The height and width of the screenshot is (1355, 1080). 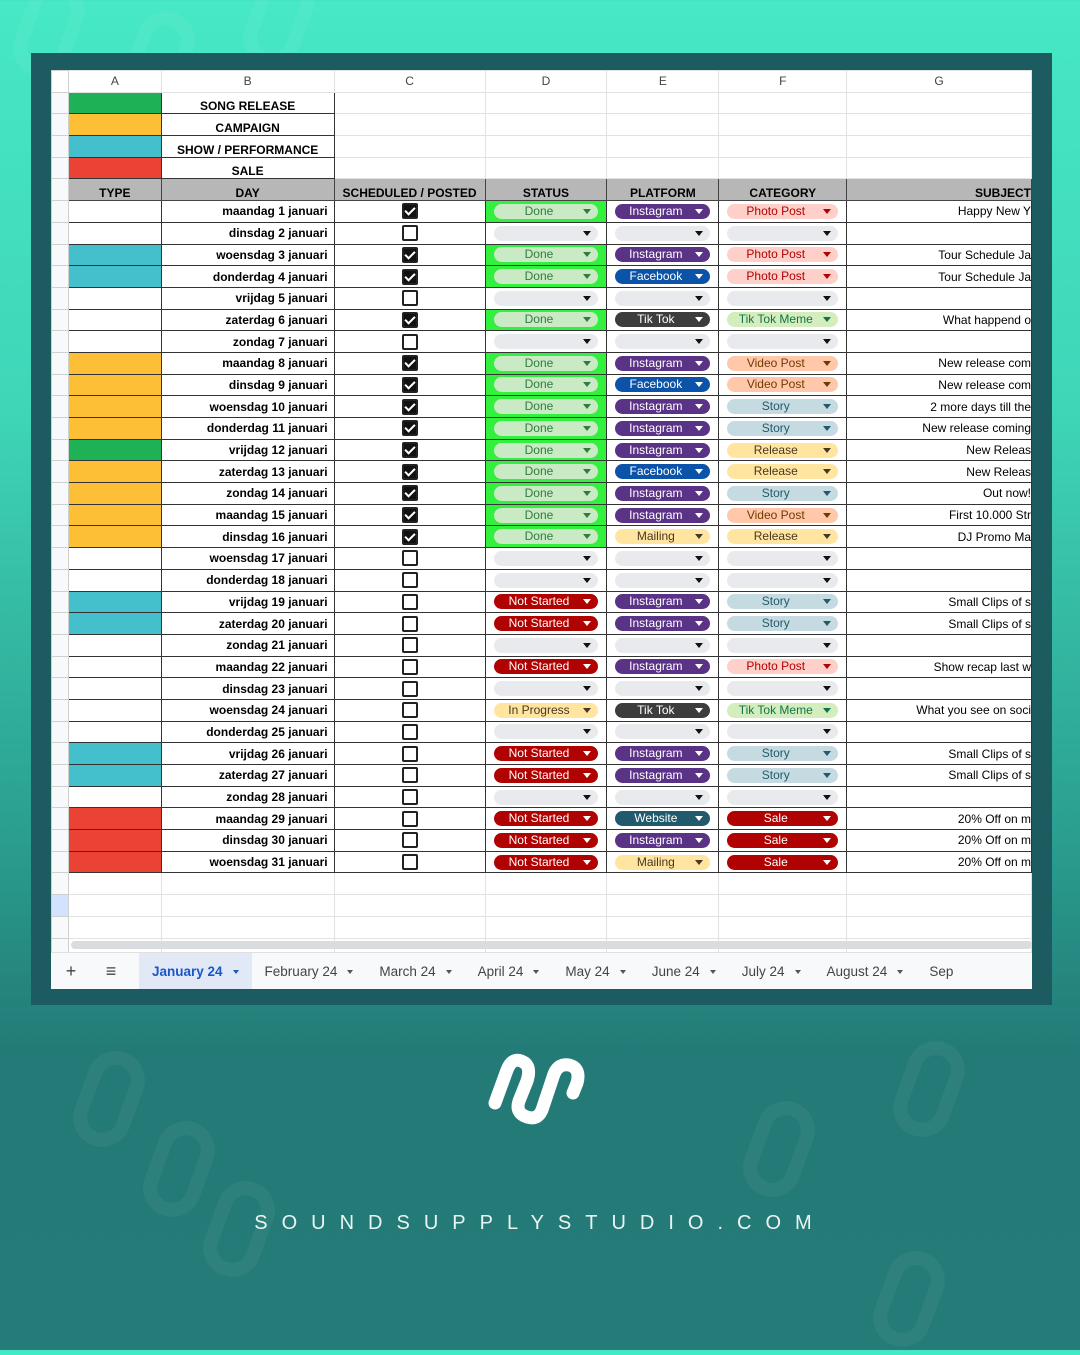 I want to click on subject-cell: New release coming, so click(x=939, y=428).